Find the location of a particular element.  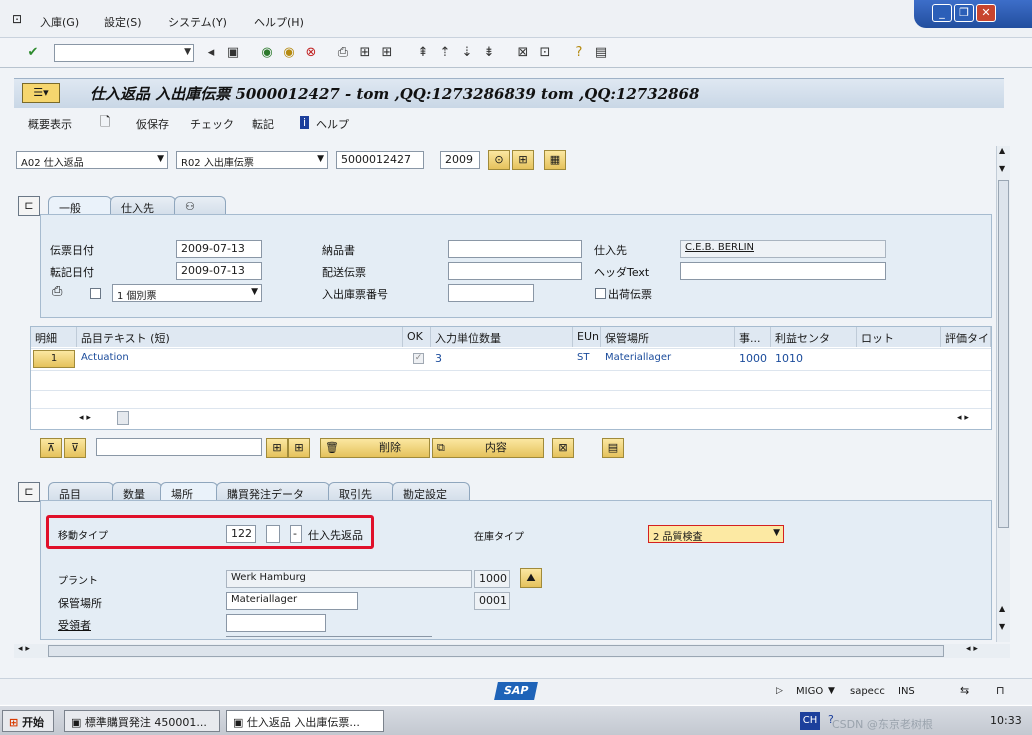

info-icon: i is located at coordinates (305, 122).